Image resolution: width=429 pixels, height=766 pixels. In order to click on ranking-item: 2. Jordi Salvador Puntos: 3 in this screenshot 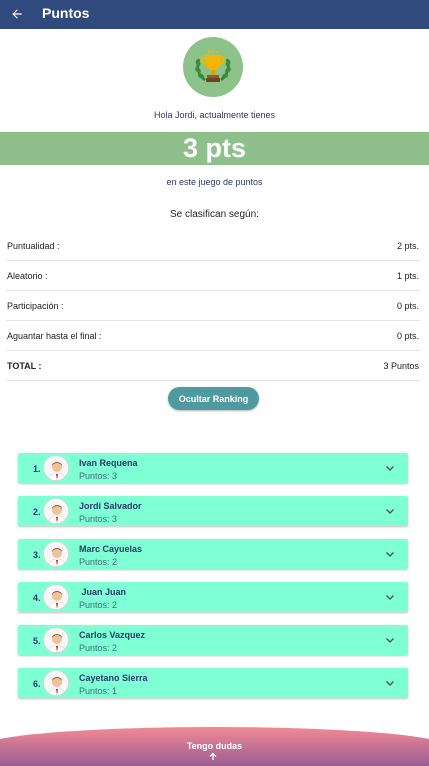, I will do `click(213, 511)`.